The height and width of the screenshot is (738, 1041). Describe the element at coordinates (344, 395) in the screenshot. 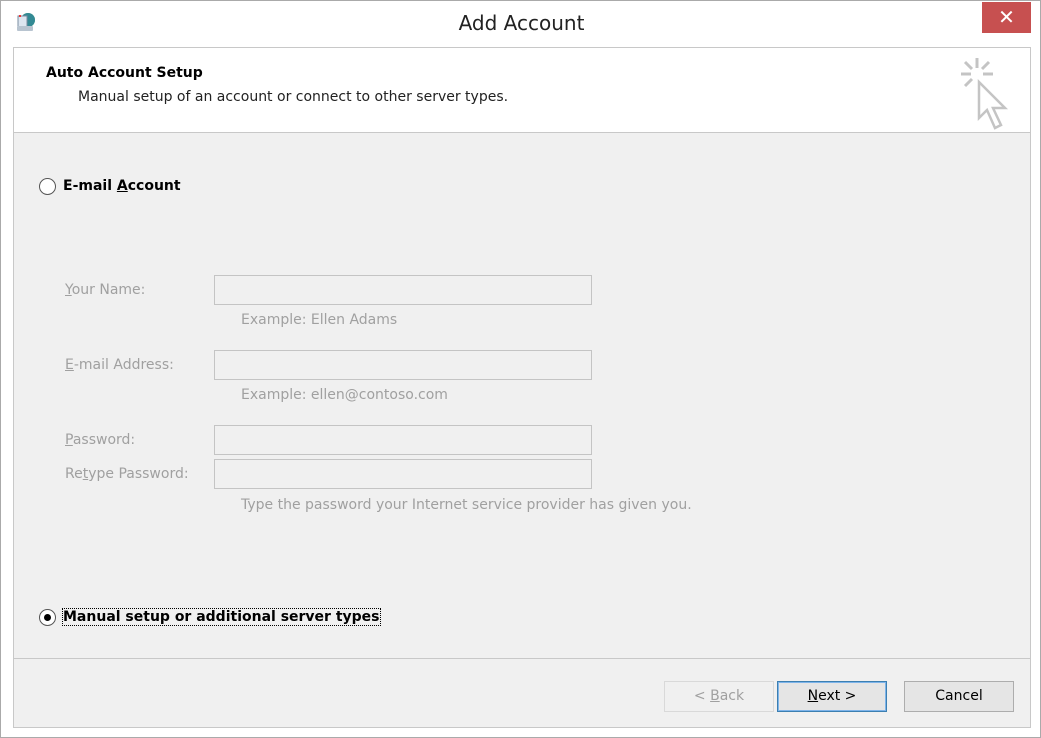

I see `email-address-hint: Example: ellen@contoso.com` at that location.